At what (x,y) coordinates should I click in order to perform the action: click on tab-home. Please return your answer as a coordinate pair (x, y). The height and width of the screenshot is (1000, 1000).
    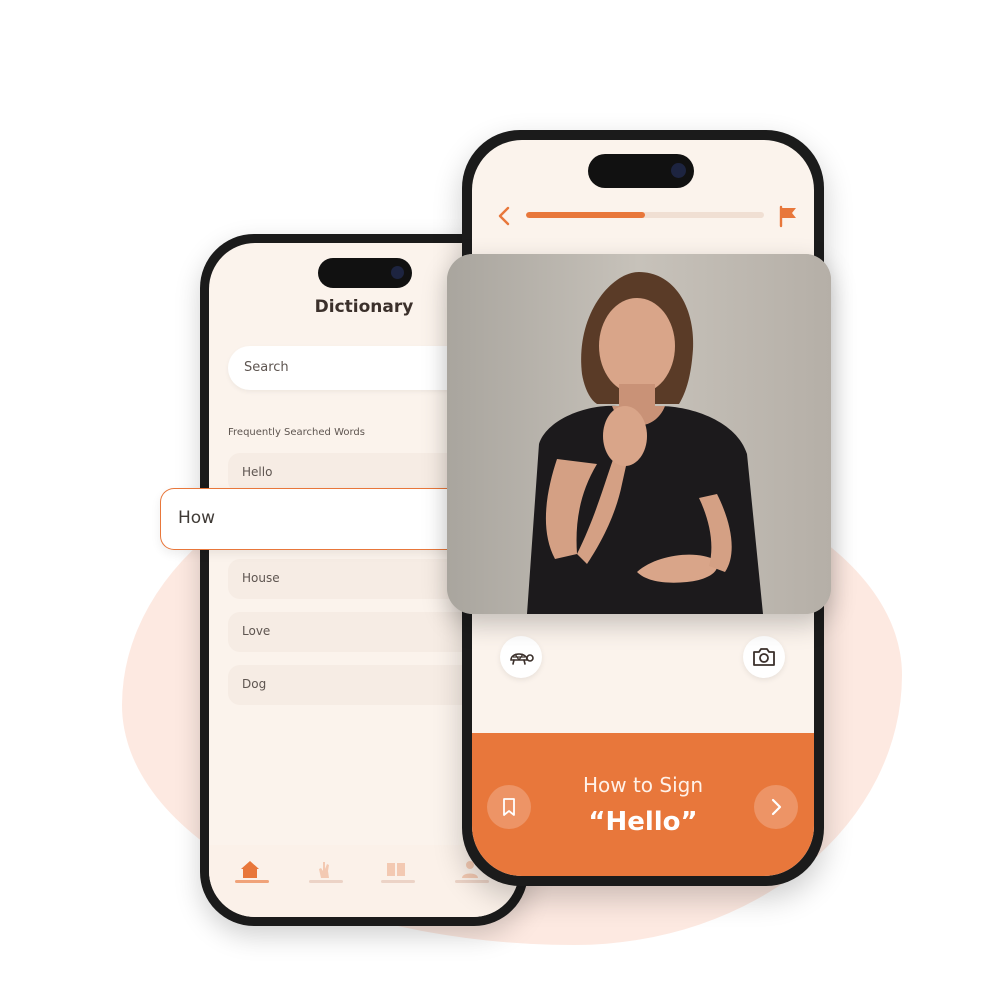
    Looking at the image, I should click on (252, 874).